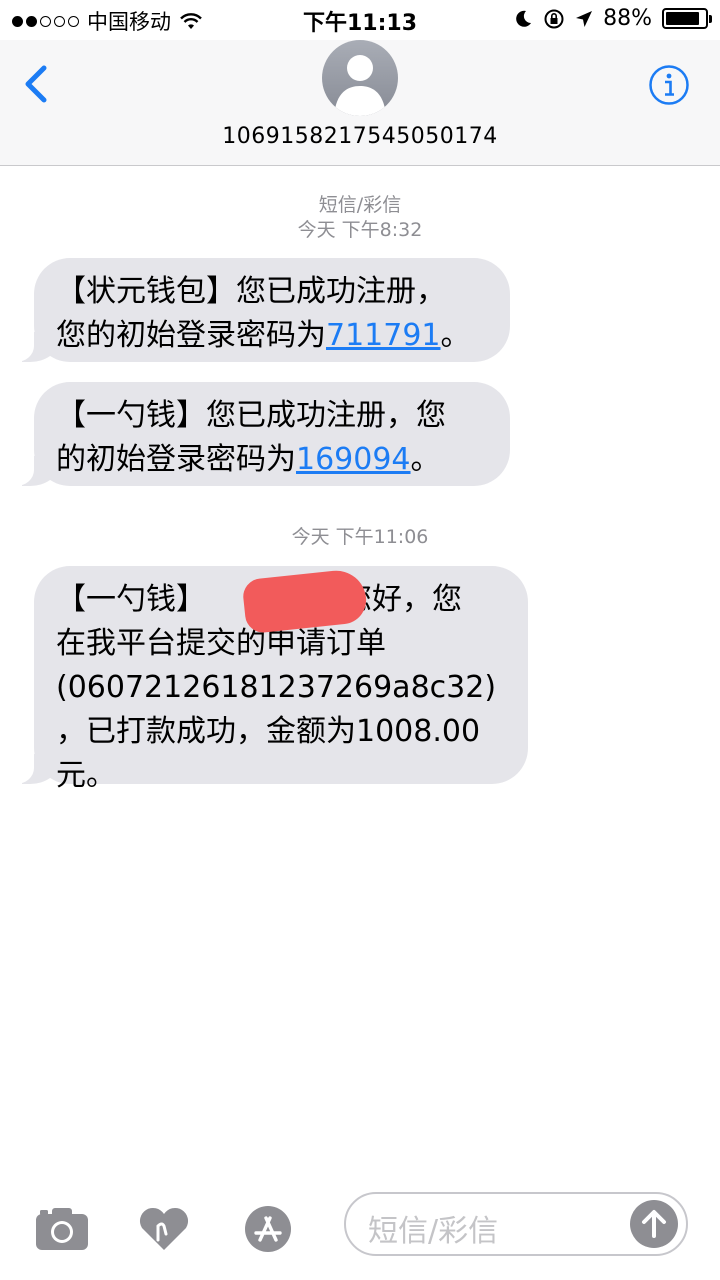 The image size is (720, 1280). I want to click on info-icon, so click(669, 85).